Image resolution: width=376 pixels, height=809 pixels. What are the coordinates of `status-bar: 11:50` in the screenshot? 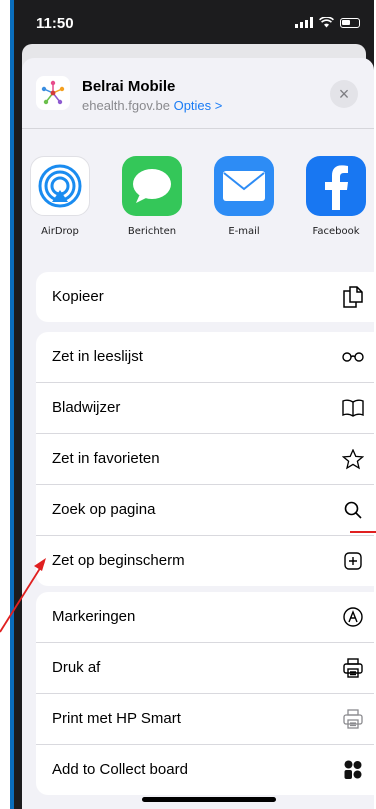 It's located at (194, 22).